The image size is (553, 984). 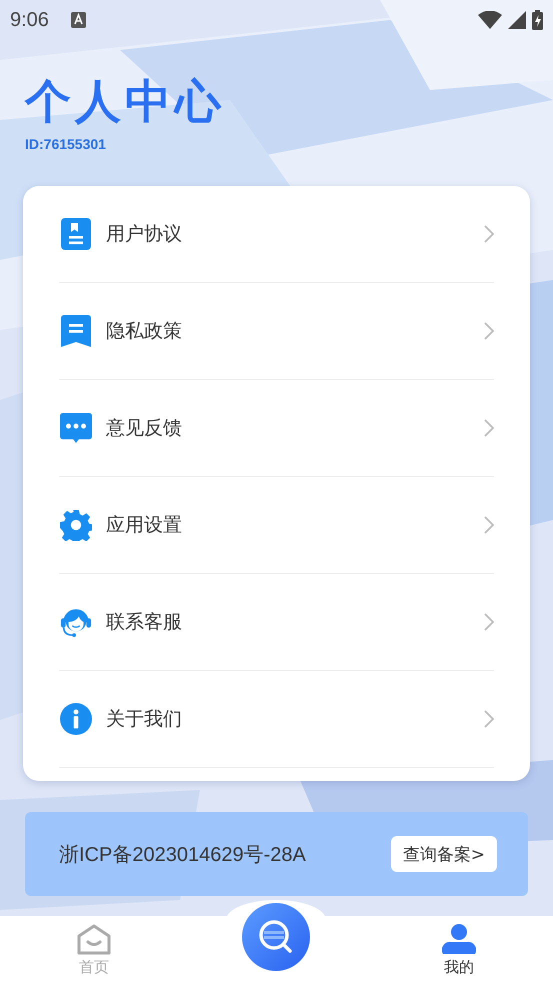 What do you see at coordinates (144, 234) in the screenshot?
I see `menu-label: 用户协议` at bounding box center [144, 234].